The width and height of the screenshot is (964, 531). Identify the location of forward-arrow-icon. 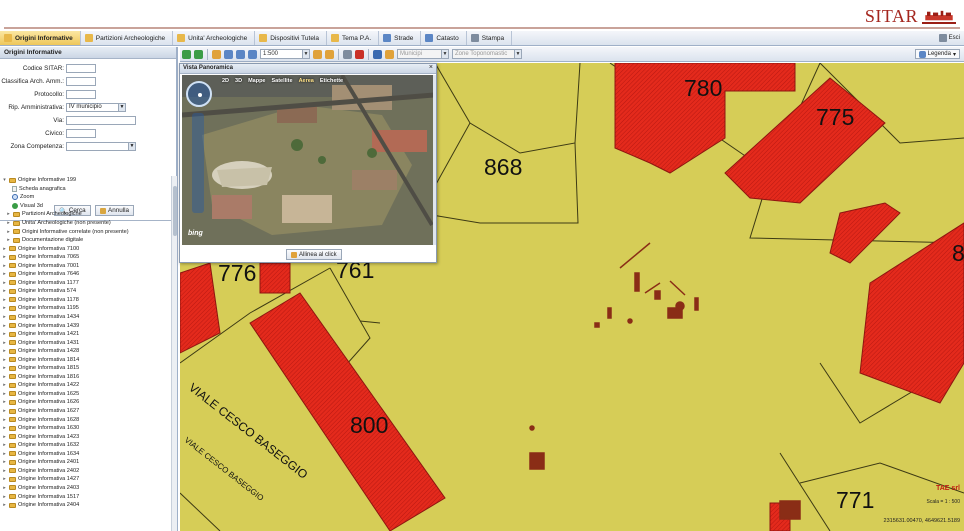
(198, 54).